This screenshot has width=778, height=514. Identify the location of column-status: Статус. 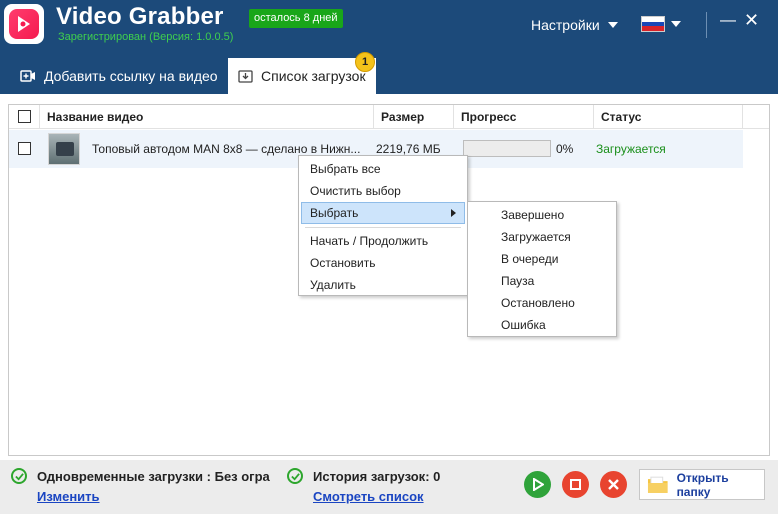
(668, 117).